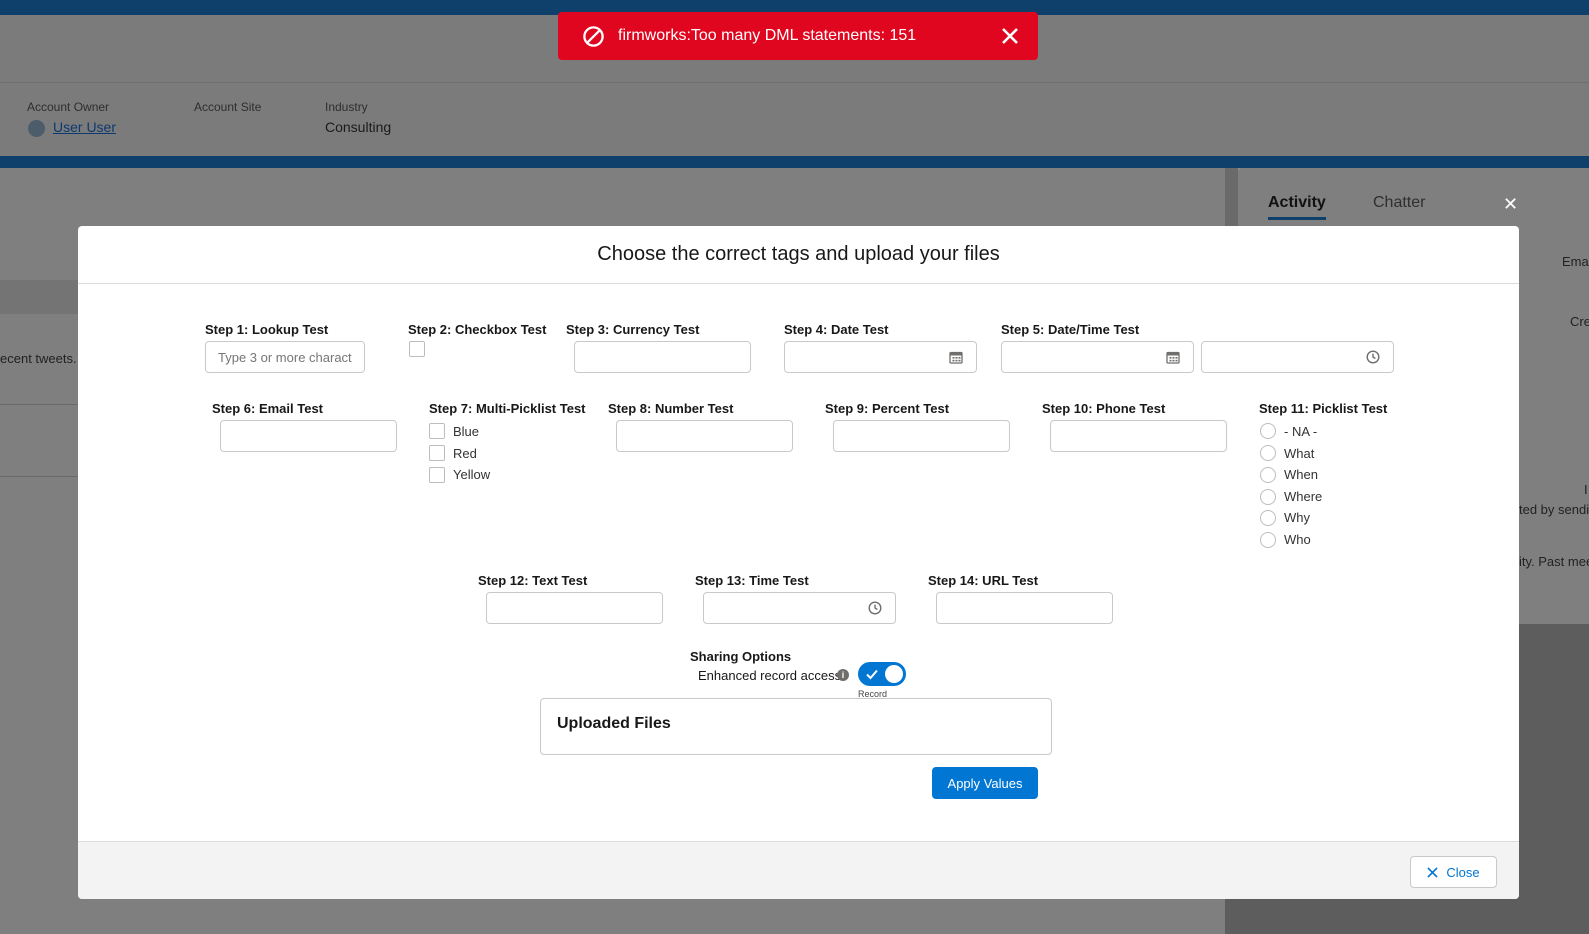 This screenshot has height=934, width=1589. I want to click on panel-close-icon: ✕, so click(1510, 204).